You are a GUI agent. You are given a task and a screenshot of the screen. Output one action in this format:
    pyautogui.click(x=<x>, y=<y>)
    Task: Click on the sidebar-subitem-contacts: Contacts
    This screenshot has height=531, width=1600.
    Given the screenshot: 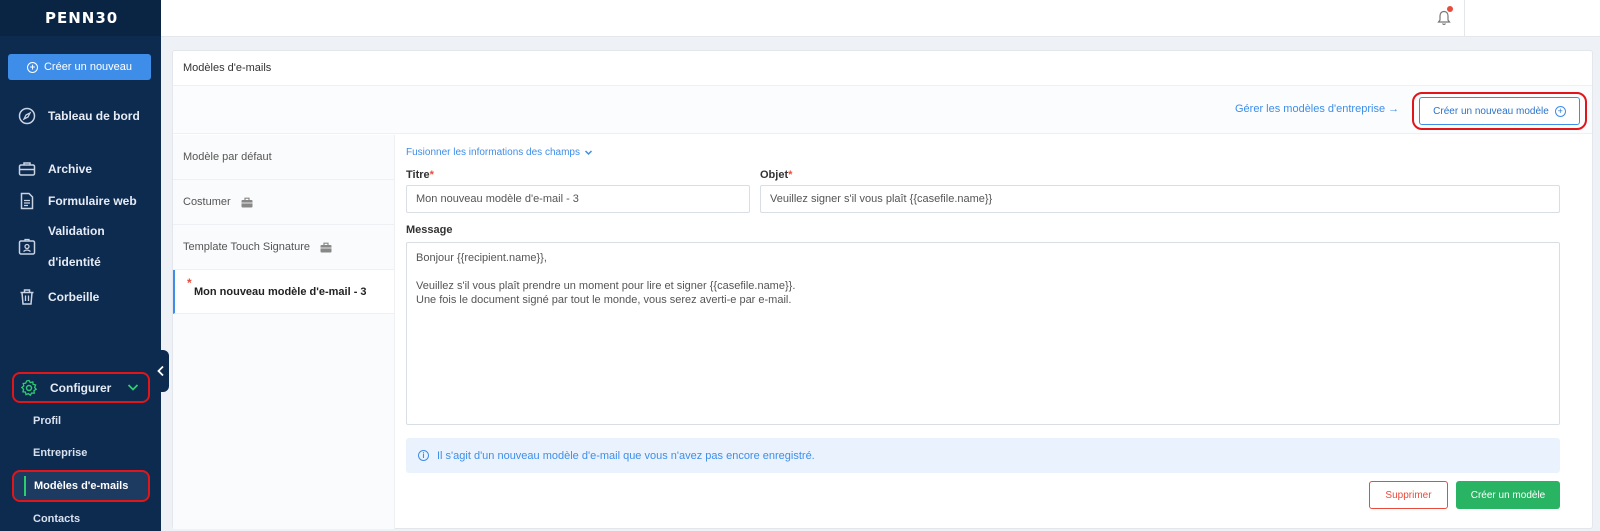 What is the action you would take?
    pyautogui.click(x=56, y=519)
    